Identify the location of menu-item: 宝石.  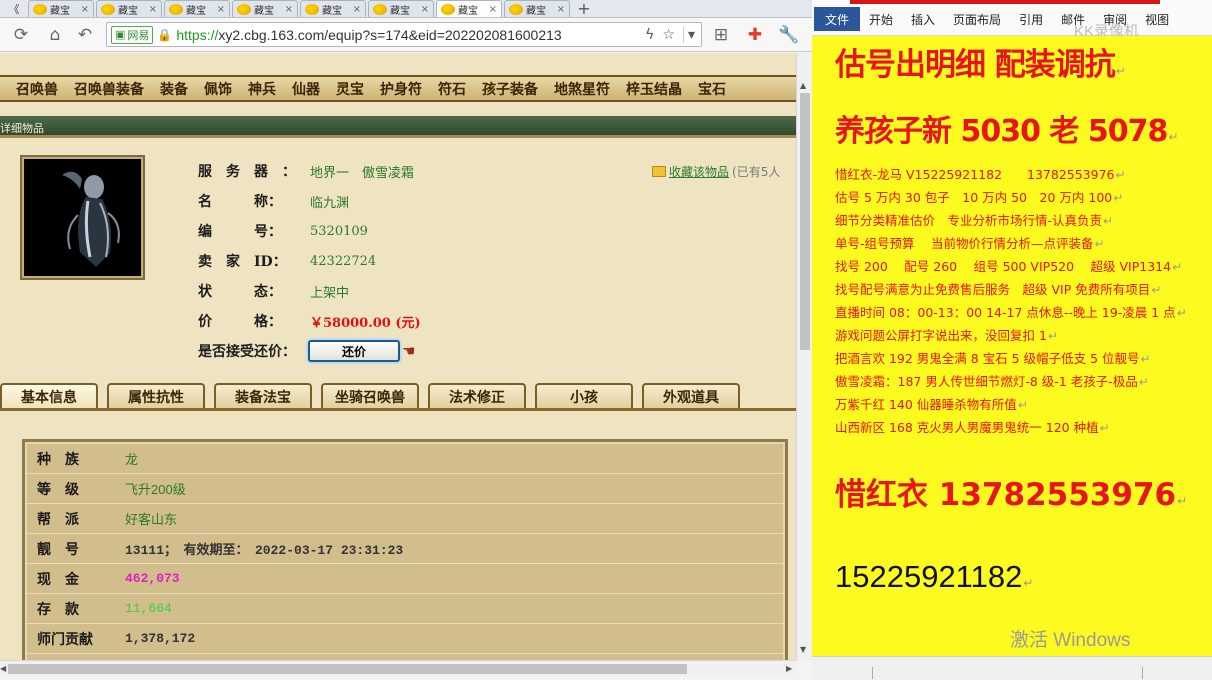
(712, 89).